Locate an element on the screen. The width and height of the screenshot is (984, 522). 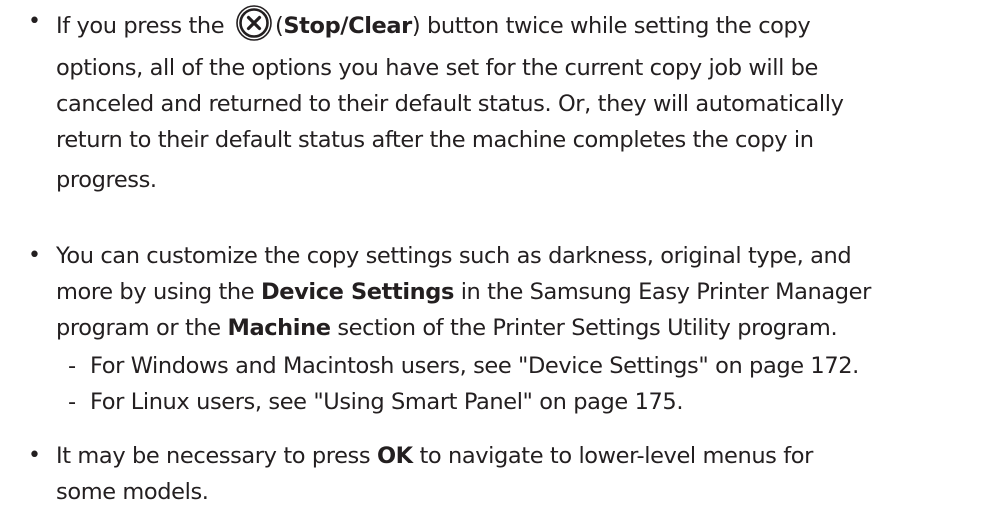
bullet-3-line-2: some models. is located at coordinates (132, 492).